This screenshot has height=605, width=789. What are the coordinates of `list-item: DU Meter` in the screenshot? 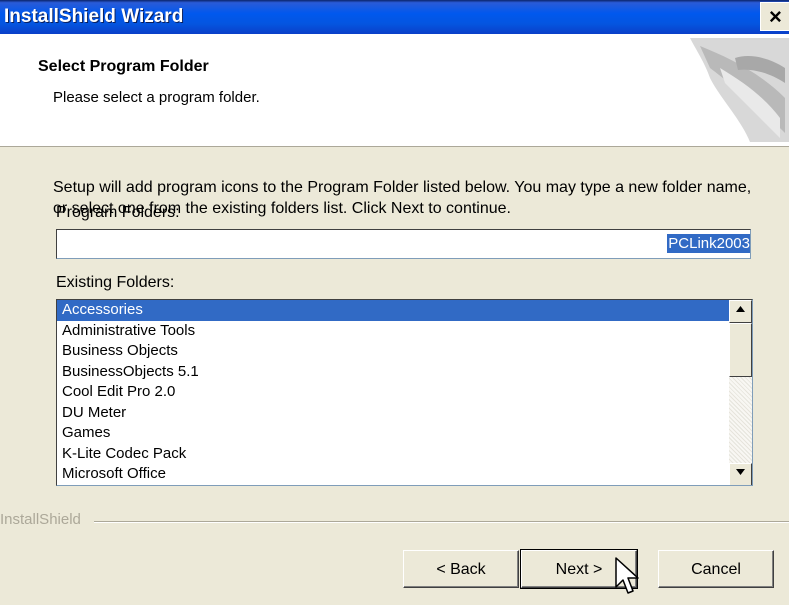 It's located at (393, 413).